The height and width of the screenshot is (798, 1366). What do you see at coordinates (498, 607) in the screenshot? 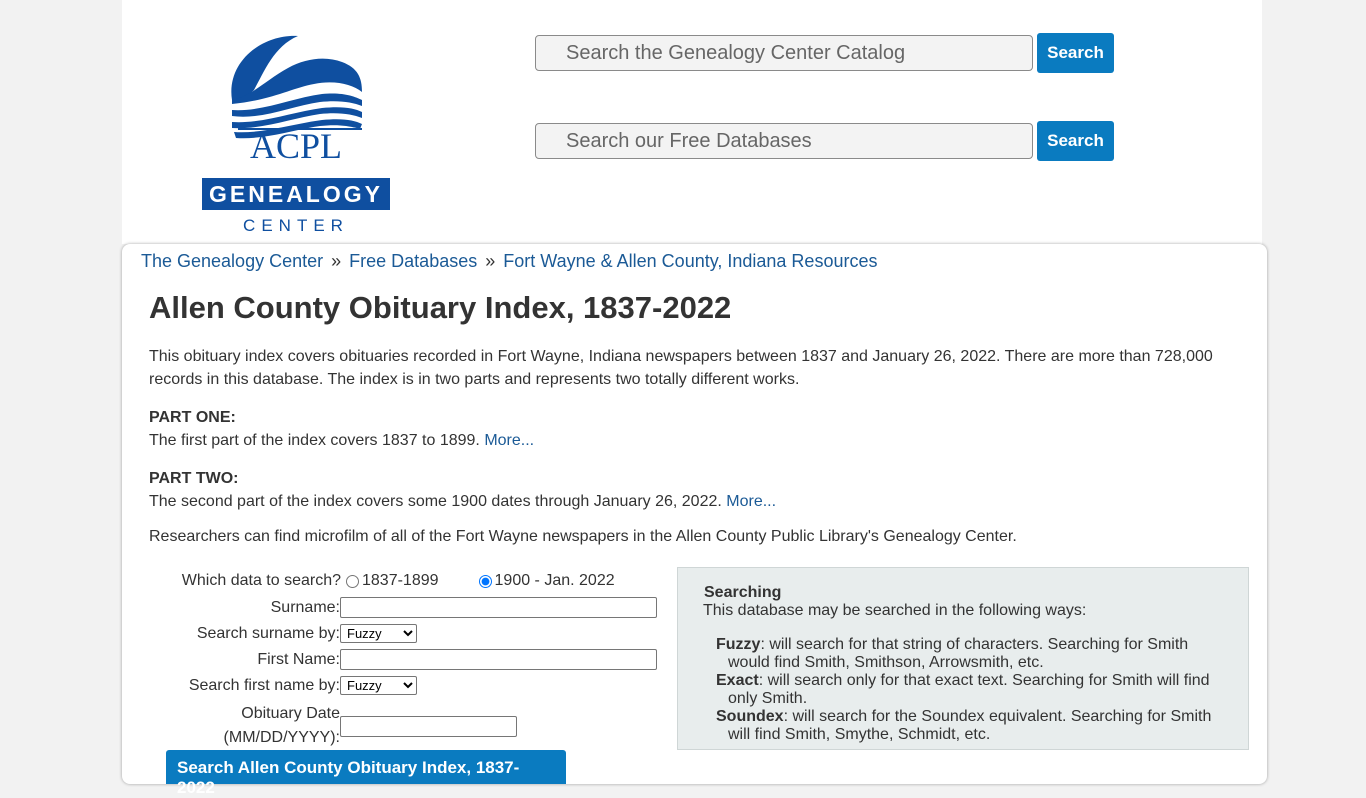
I see `surname-input` at bounding box center [498, 607].